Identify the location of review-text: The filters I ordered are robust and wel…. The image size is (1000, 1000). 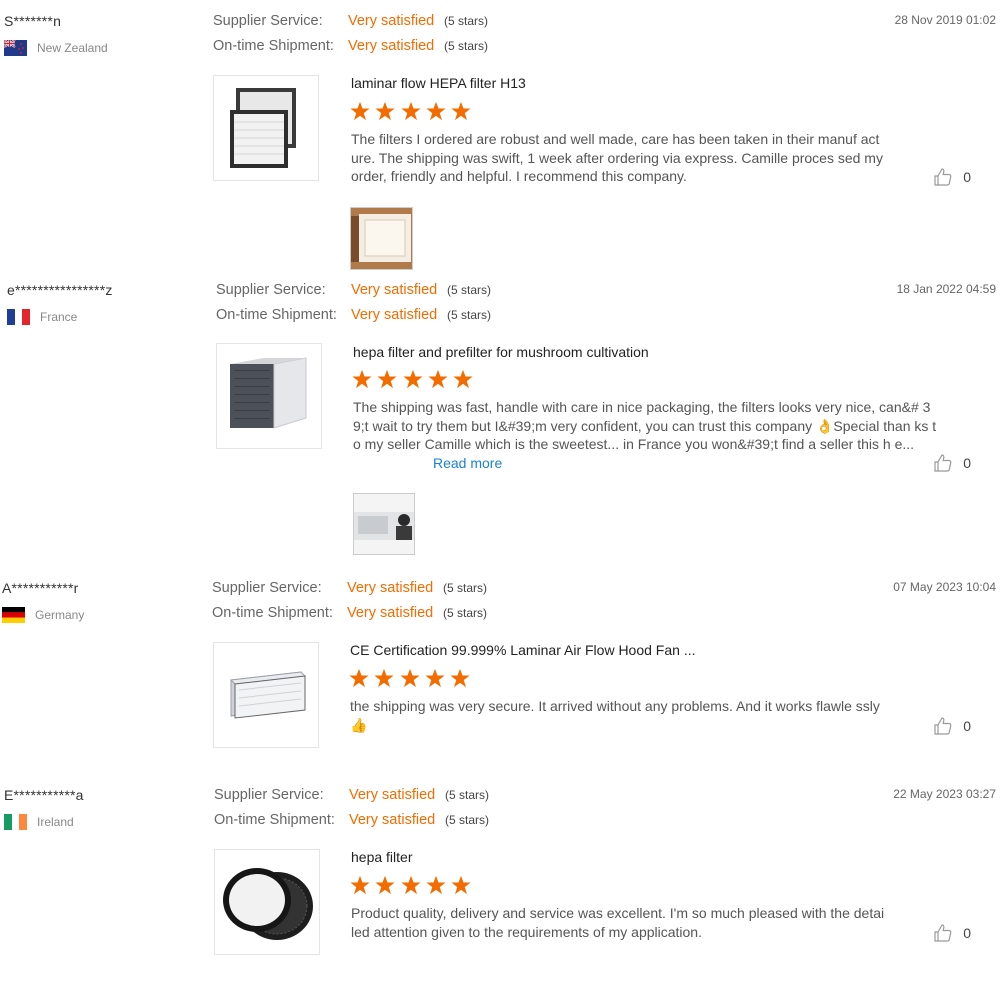
(617, 157).